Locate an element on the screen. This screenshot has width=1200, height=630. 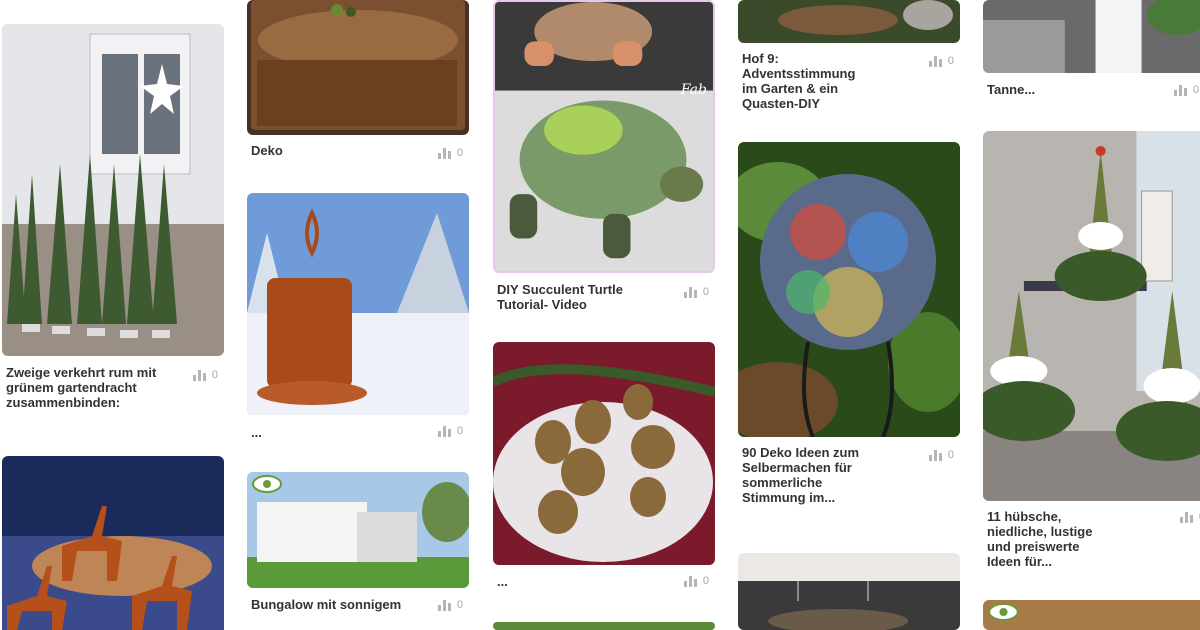
pin-caption: DIY Succulent Turtle Tutorial- Video is located at coordinates (587, 297).